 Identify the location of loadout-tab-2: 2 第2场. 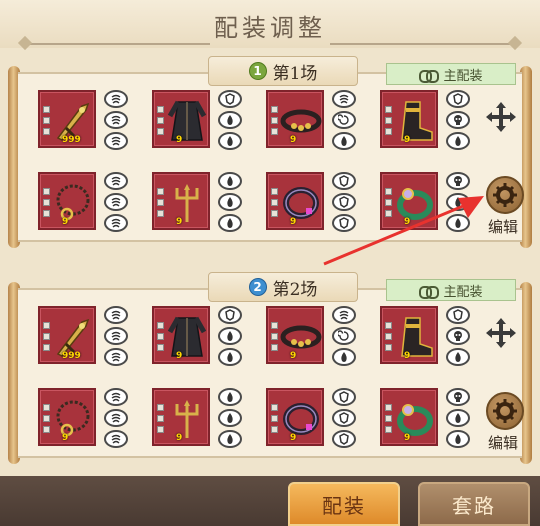
(283, 287).